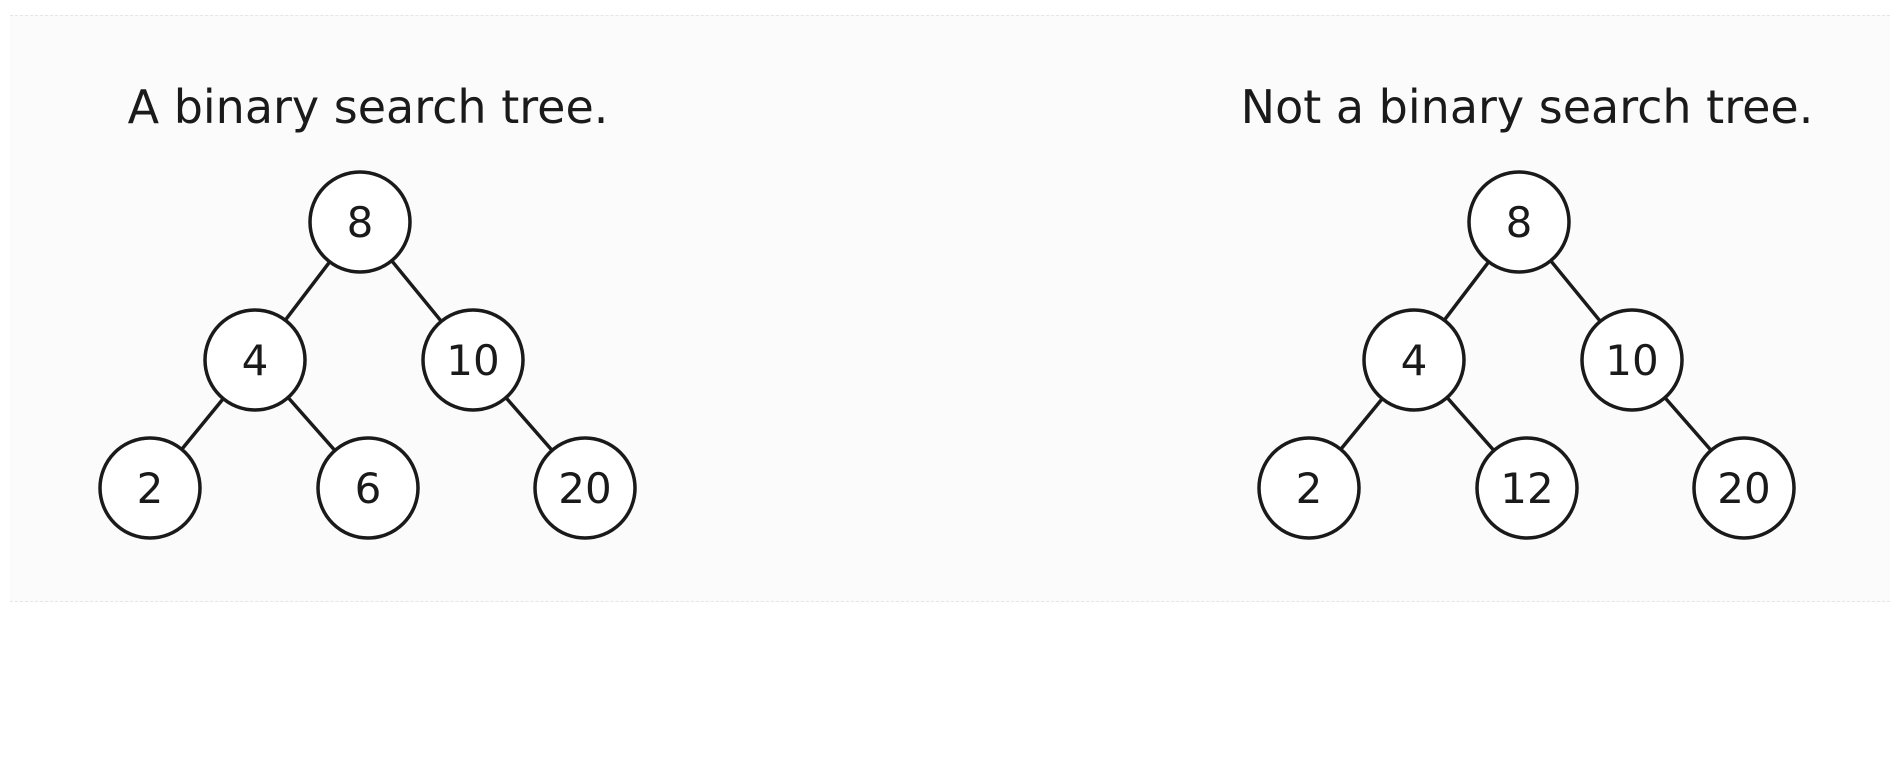 The width and height of the screenshot is (1902, 764). Describe the element at coordinates (1470, 424) in the screenshot. I see `tree-edge-n4-n12` at that location.